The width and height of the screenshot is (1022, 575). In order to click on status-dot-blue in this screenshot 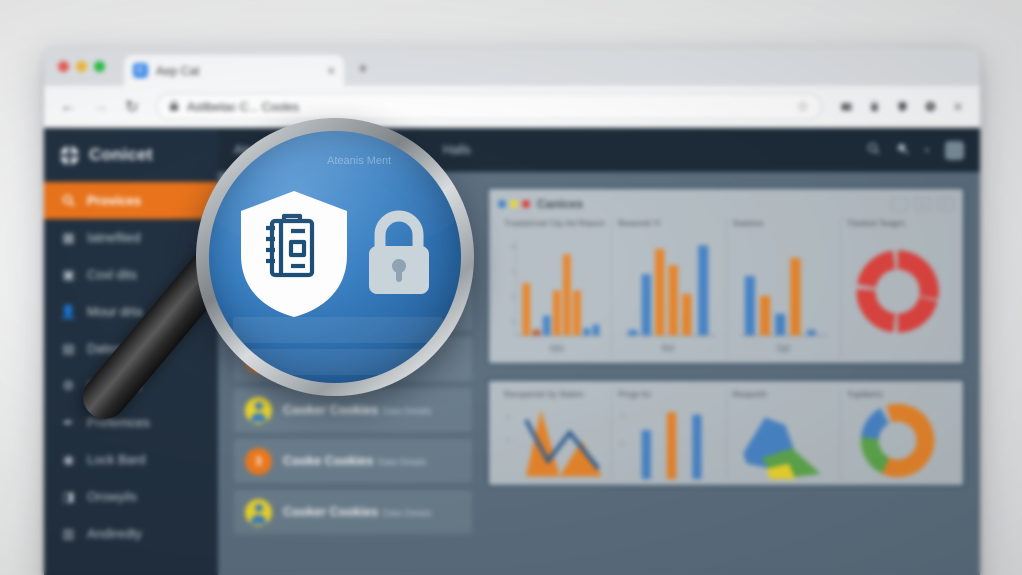, I will do `click(502, 204)`.